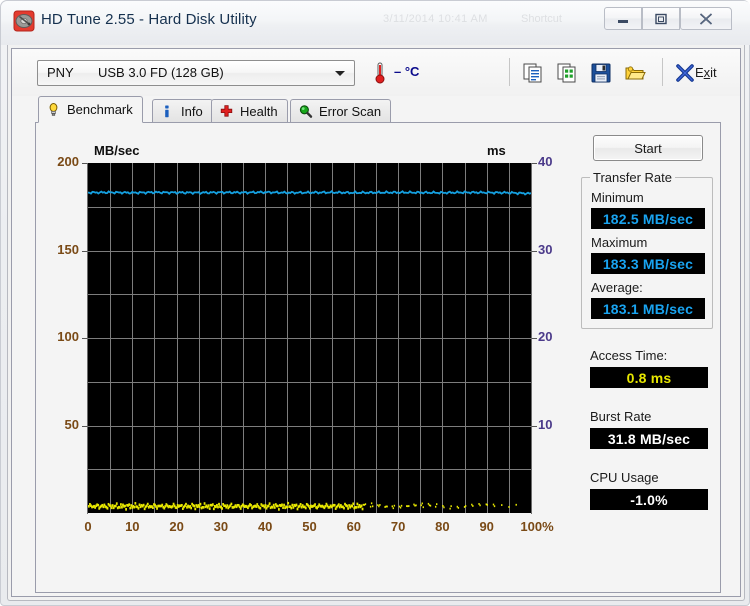  What do you see at coordinates (68, 249) in the screenshot?
I see `chart-y-tick-label: 150` at bounding box center [68, 249].